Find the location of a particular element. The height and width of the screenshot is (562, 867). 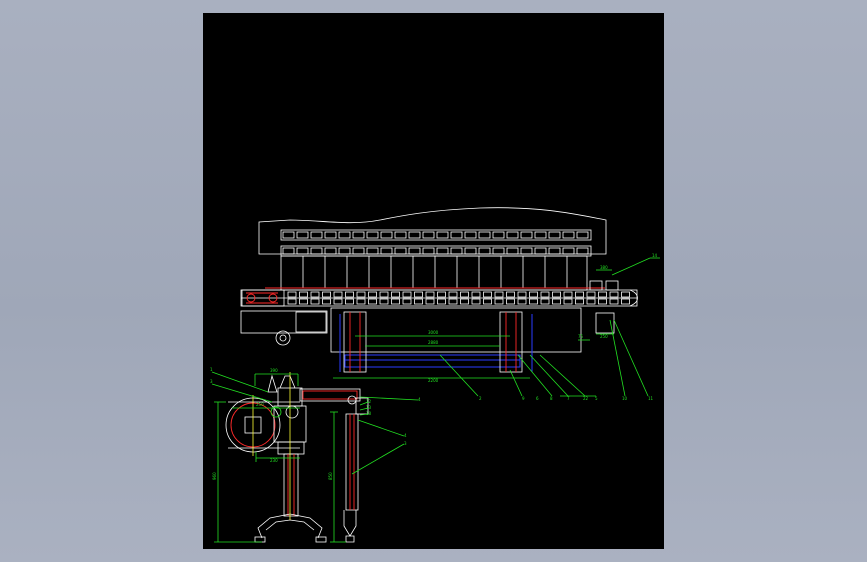

balloon-11: 11 is located at coordinates (651, 398).